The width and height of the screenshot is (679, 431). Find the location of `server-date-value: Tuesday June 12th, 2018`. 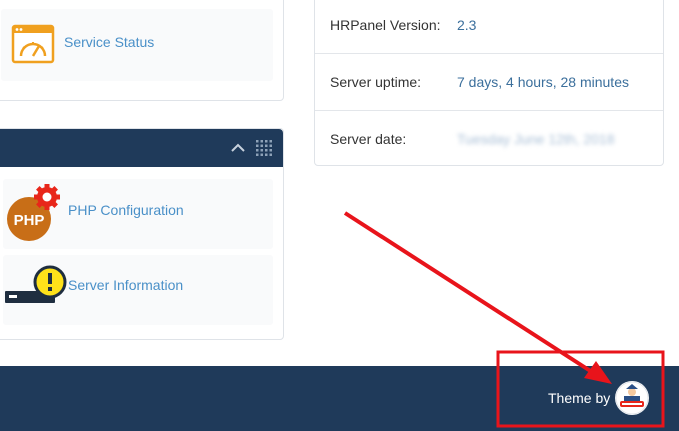

server-date-value: Tuesday June 12th, 2018 is located at coordinates (536, 139).